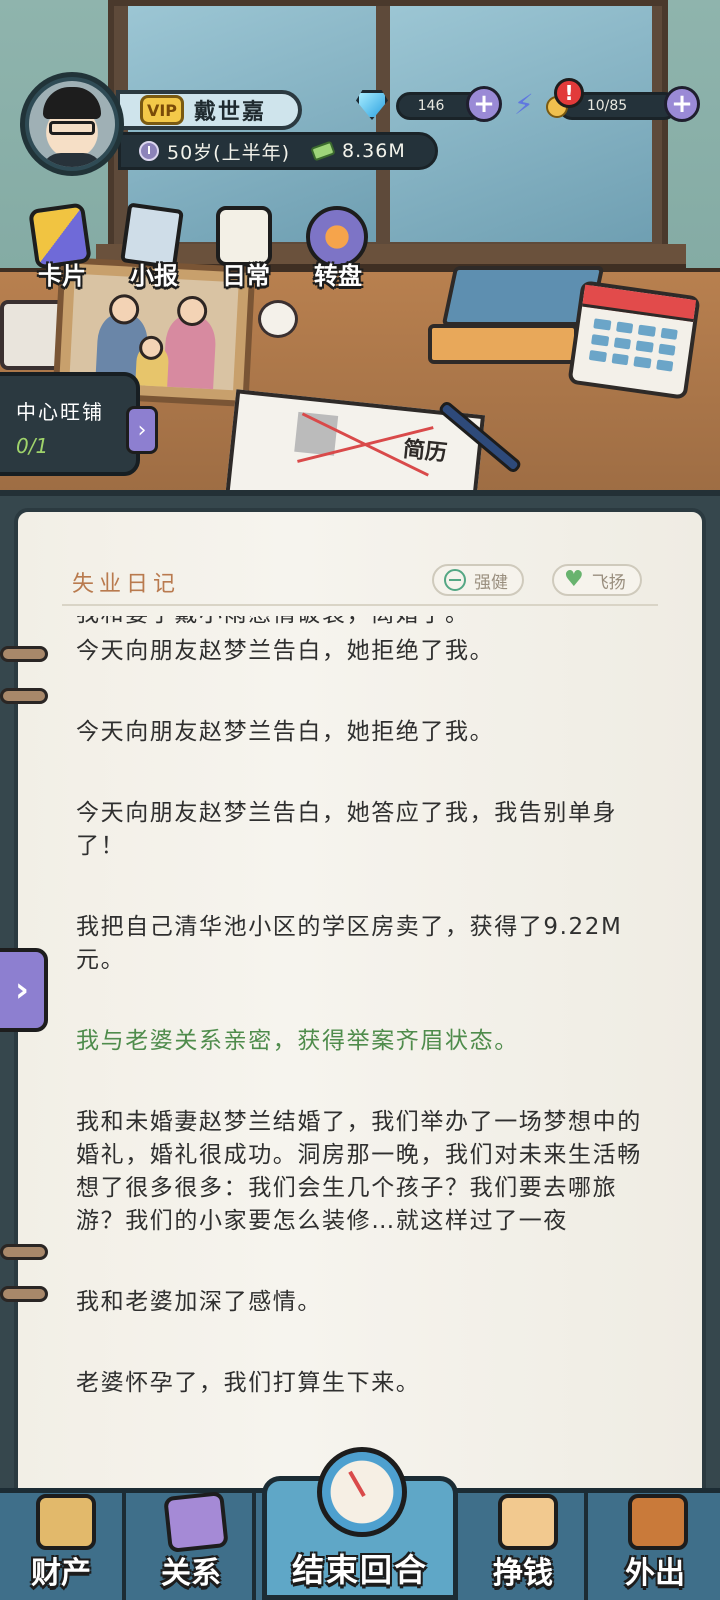 This screenshot has width=720, height=1600. I want to click on quick-cards-label: 卡片, so click(62, 276).